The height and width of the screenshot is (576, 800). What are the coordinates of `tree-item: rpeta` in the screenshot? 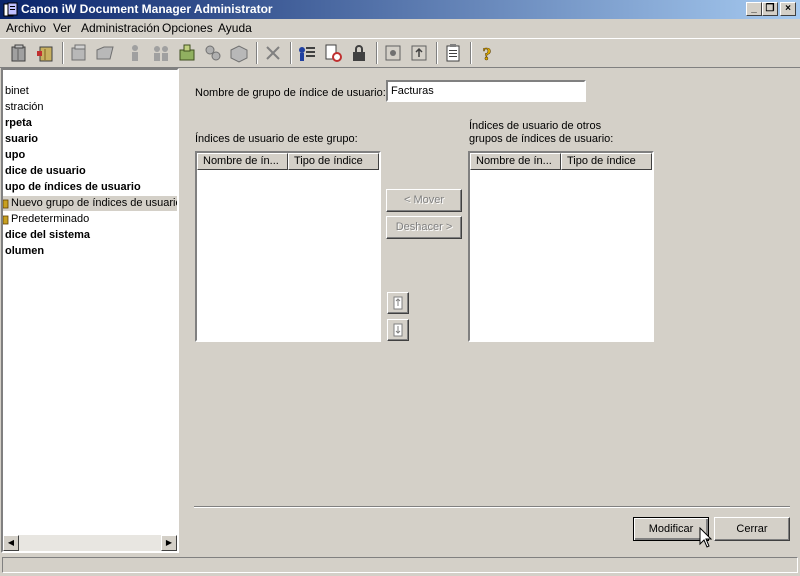 It's located at (17, 123).